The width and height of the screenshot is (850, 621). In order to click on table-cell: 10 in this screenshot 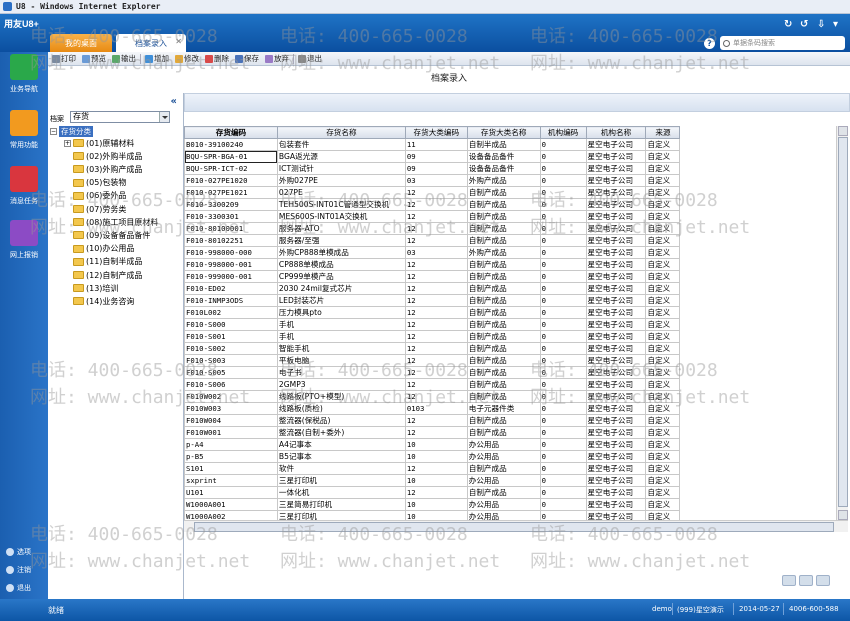, I will do `click(436, 504)`.